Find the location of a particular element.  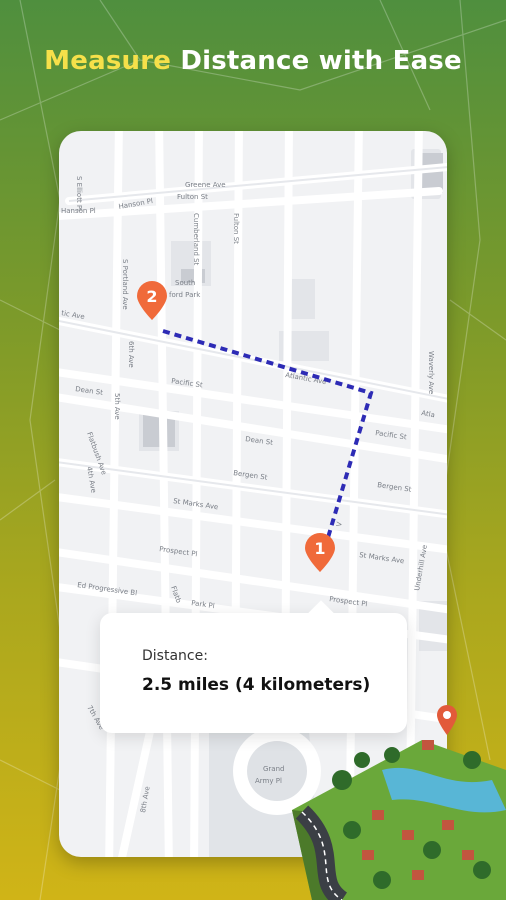

street-label: 6th Ave is located at coordinates (131, 354).